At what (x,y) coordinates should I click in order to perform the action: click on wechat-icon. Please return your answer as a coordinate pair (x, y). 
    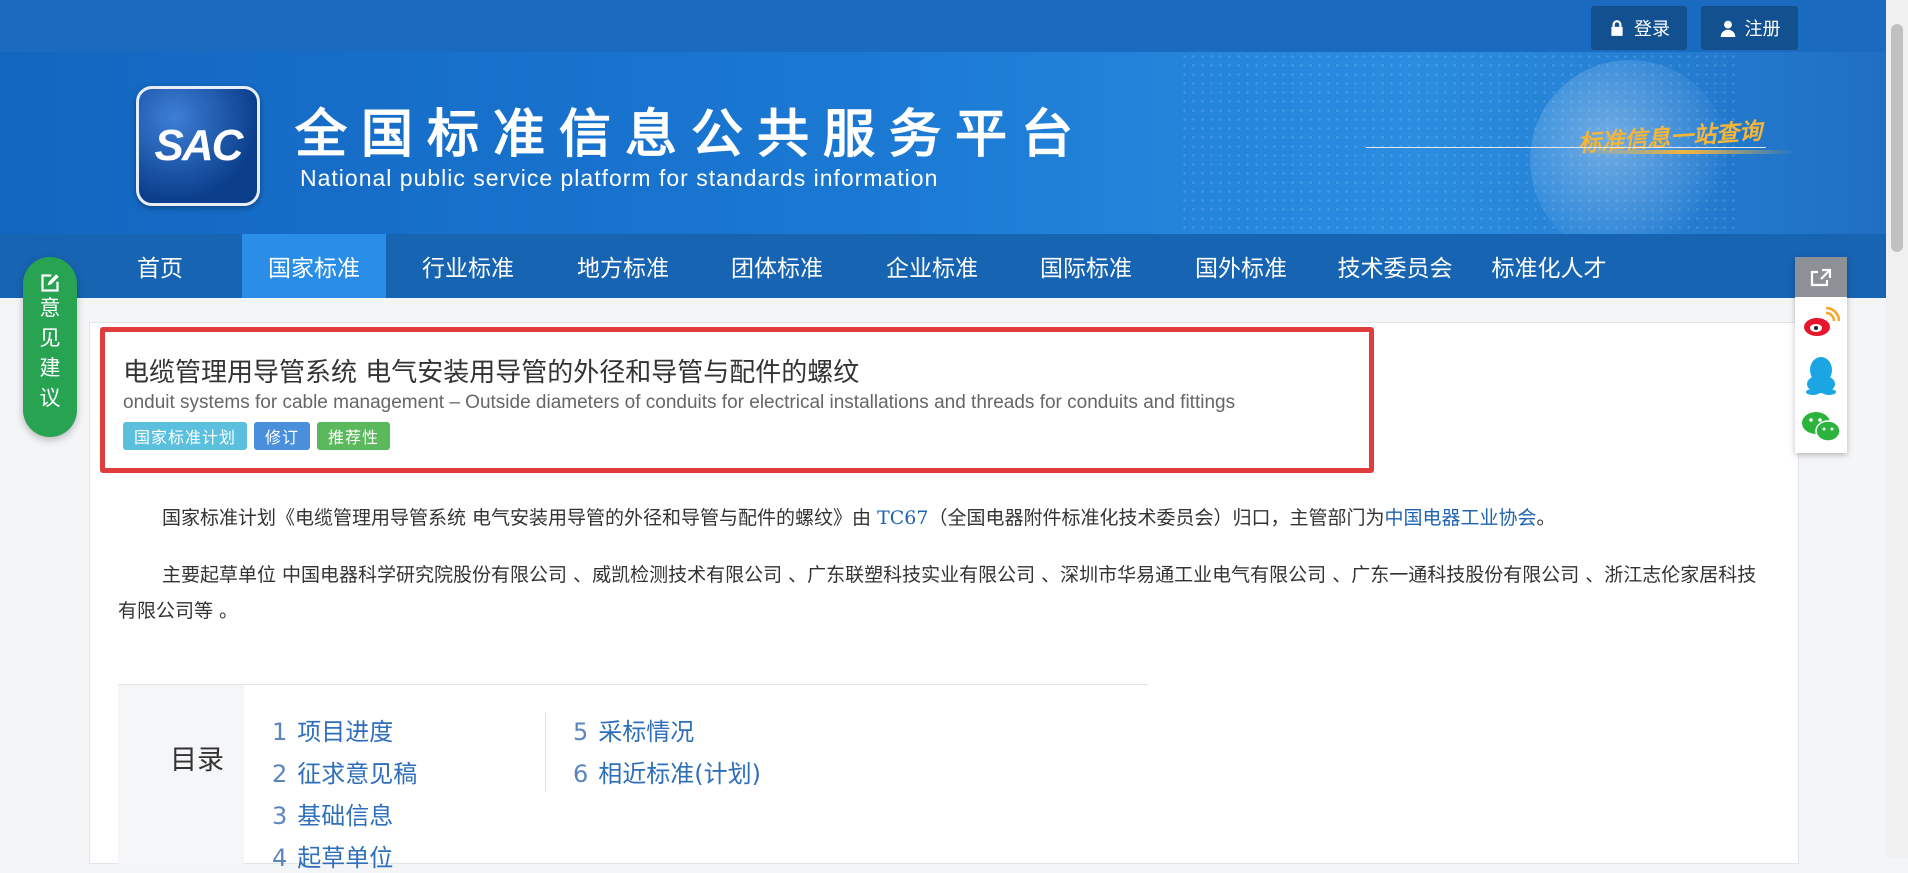
    Looking at the image, I should click on (1821, 427).